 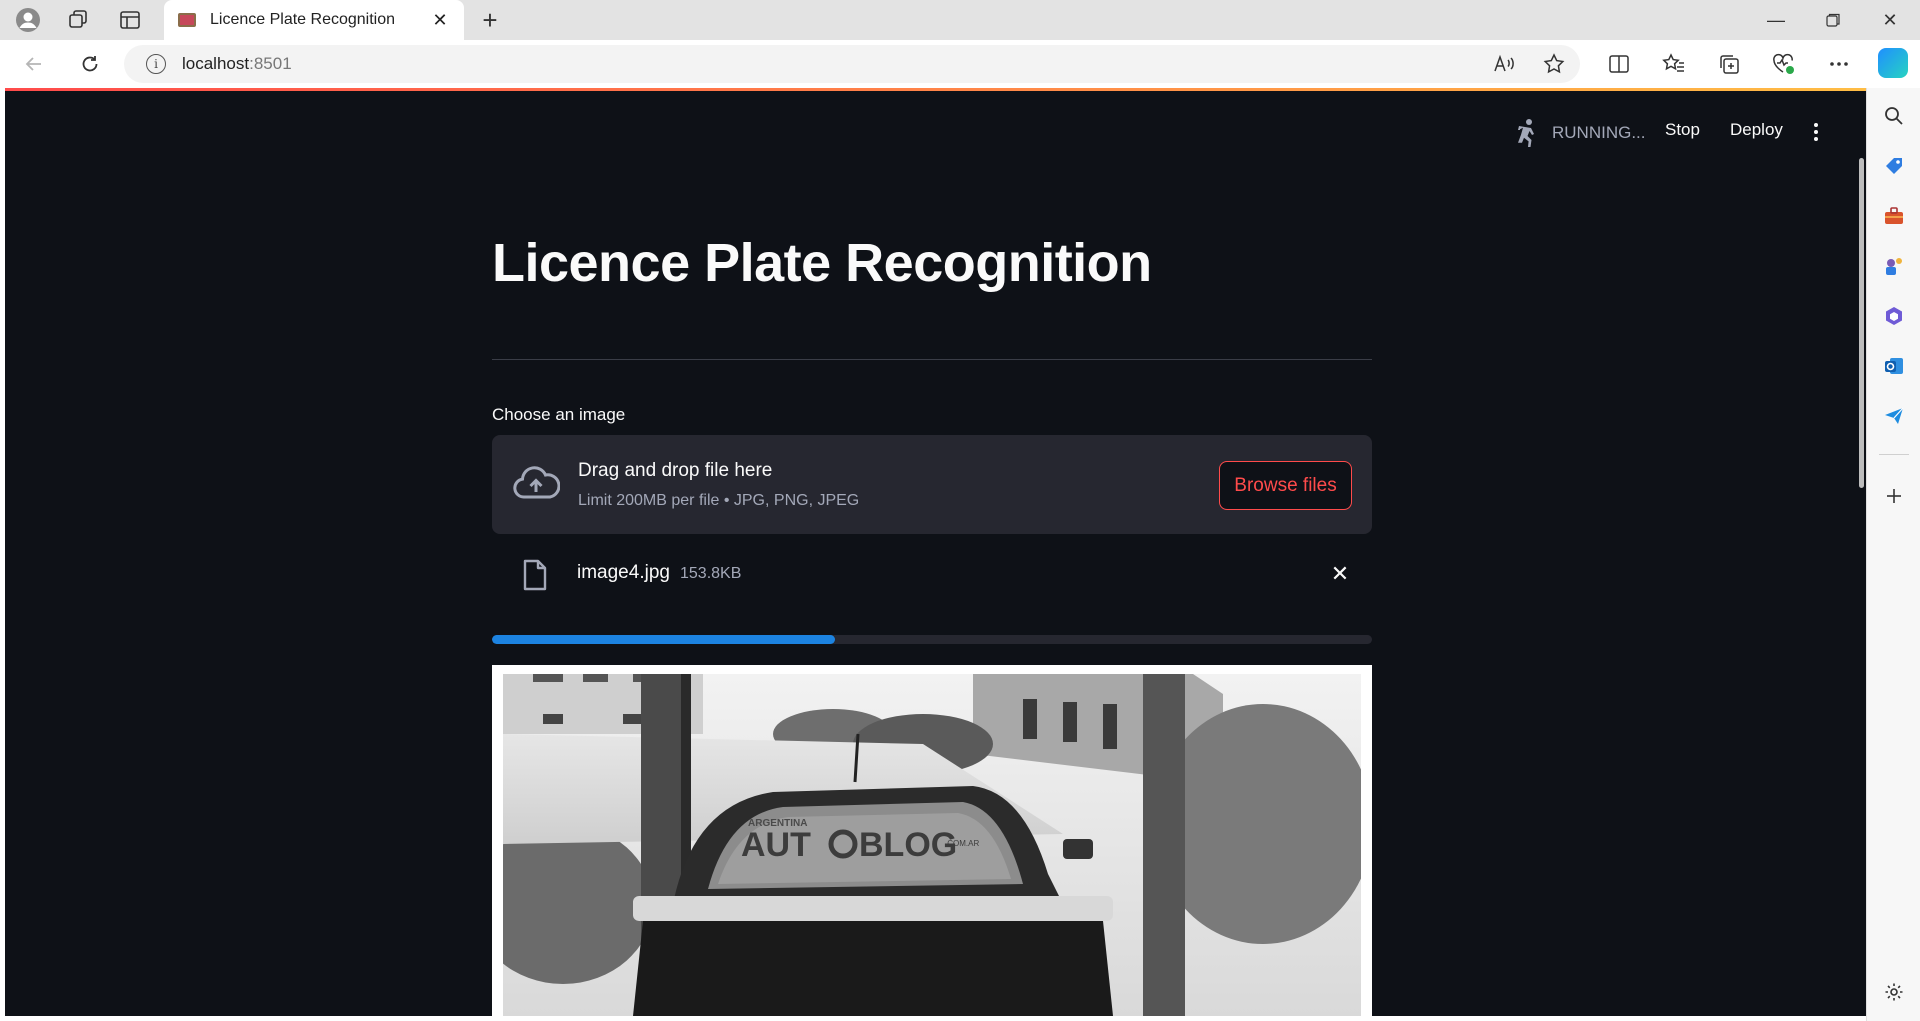 I want to click on page-scrollbar, so click(x=1861, y=323).